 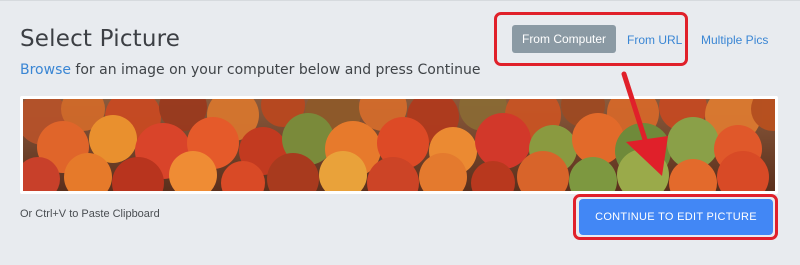 What do you see at coordinates (654, 40) in the screenshot?
I see `tab-from-url: From URL` at bounding box center [654, 40].